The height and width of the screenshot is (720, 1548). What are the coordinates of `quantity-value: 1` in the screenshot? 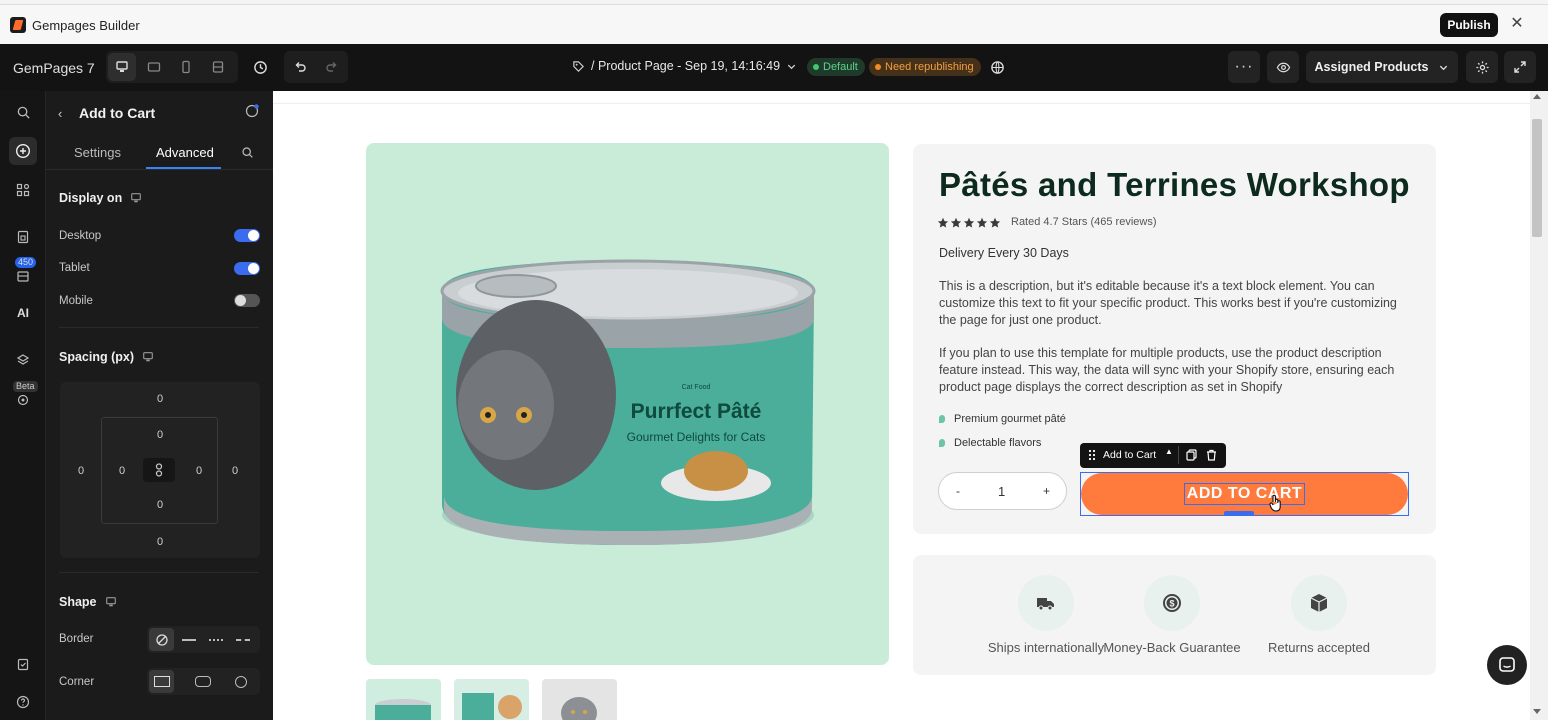 It's located at (1001, 491).